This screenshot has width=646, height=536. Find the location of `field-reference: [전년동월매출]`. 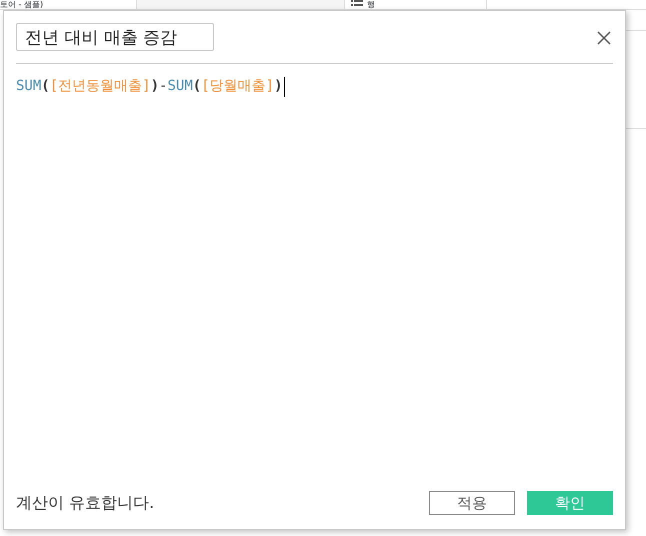

field-reference: [전년동월매출] is located at coordinates (100, 86).